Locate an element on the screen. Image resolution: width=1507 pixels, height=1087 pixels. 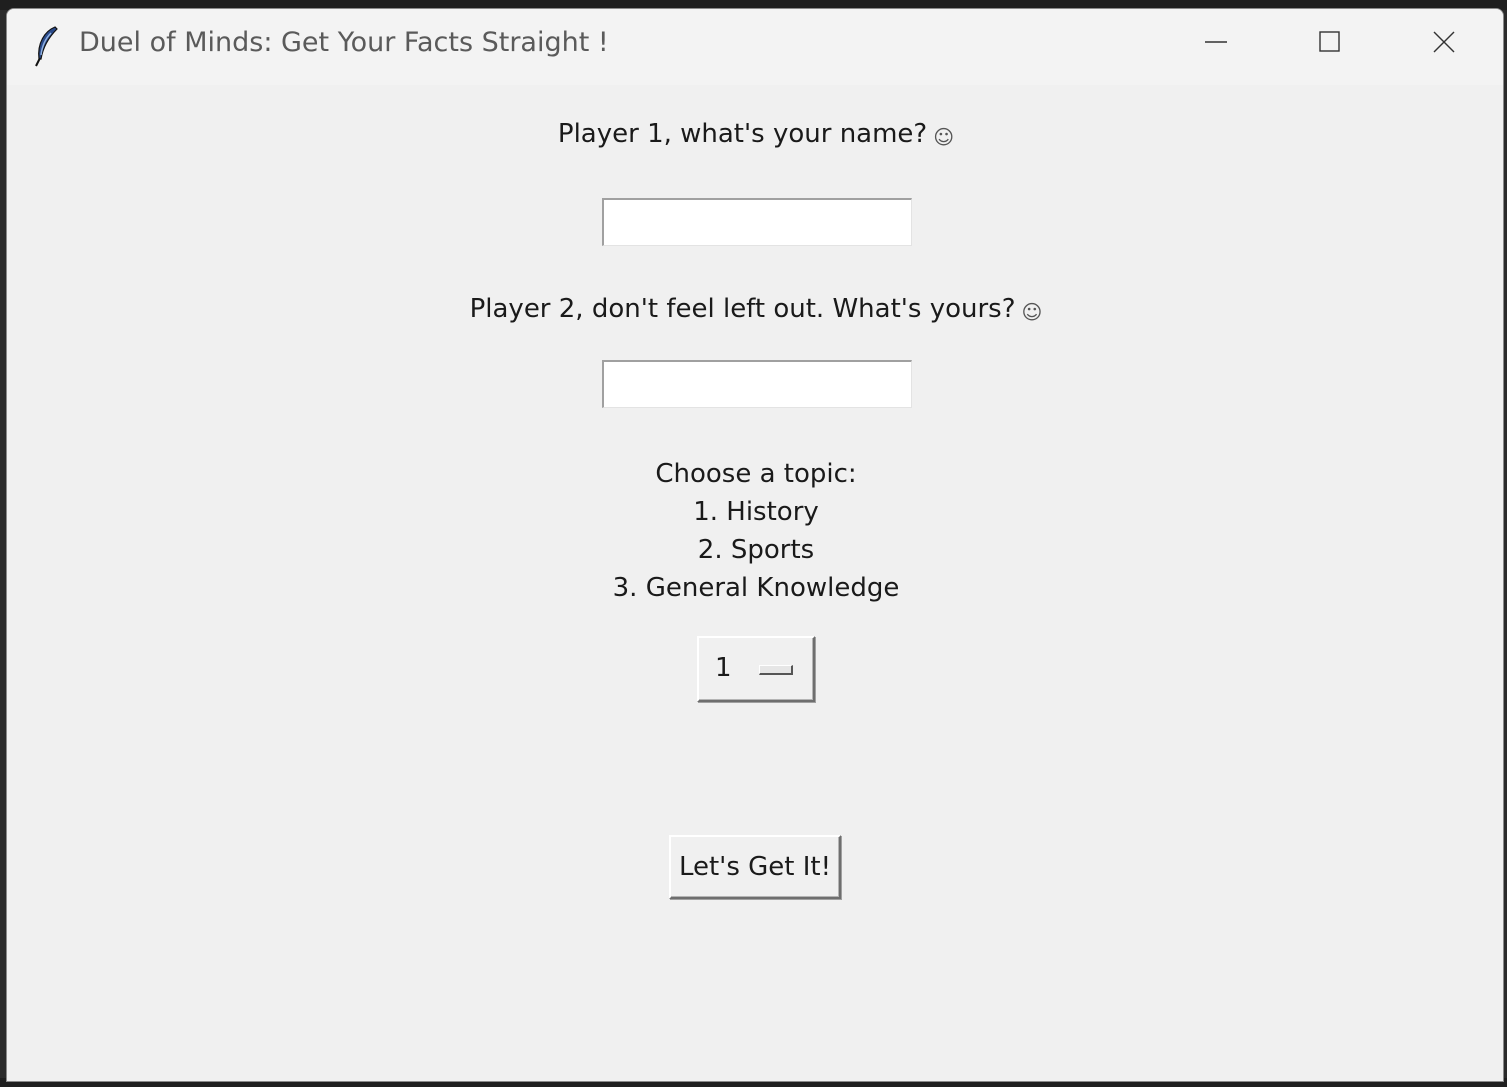
minimize-icon is located at coordinates (1216, 44).